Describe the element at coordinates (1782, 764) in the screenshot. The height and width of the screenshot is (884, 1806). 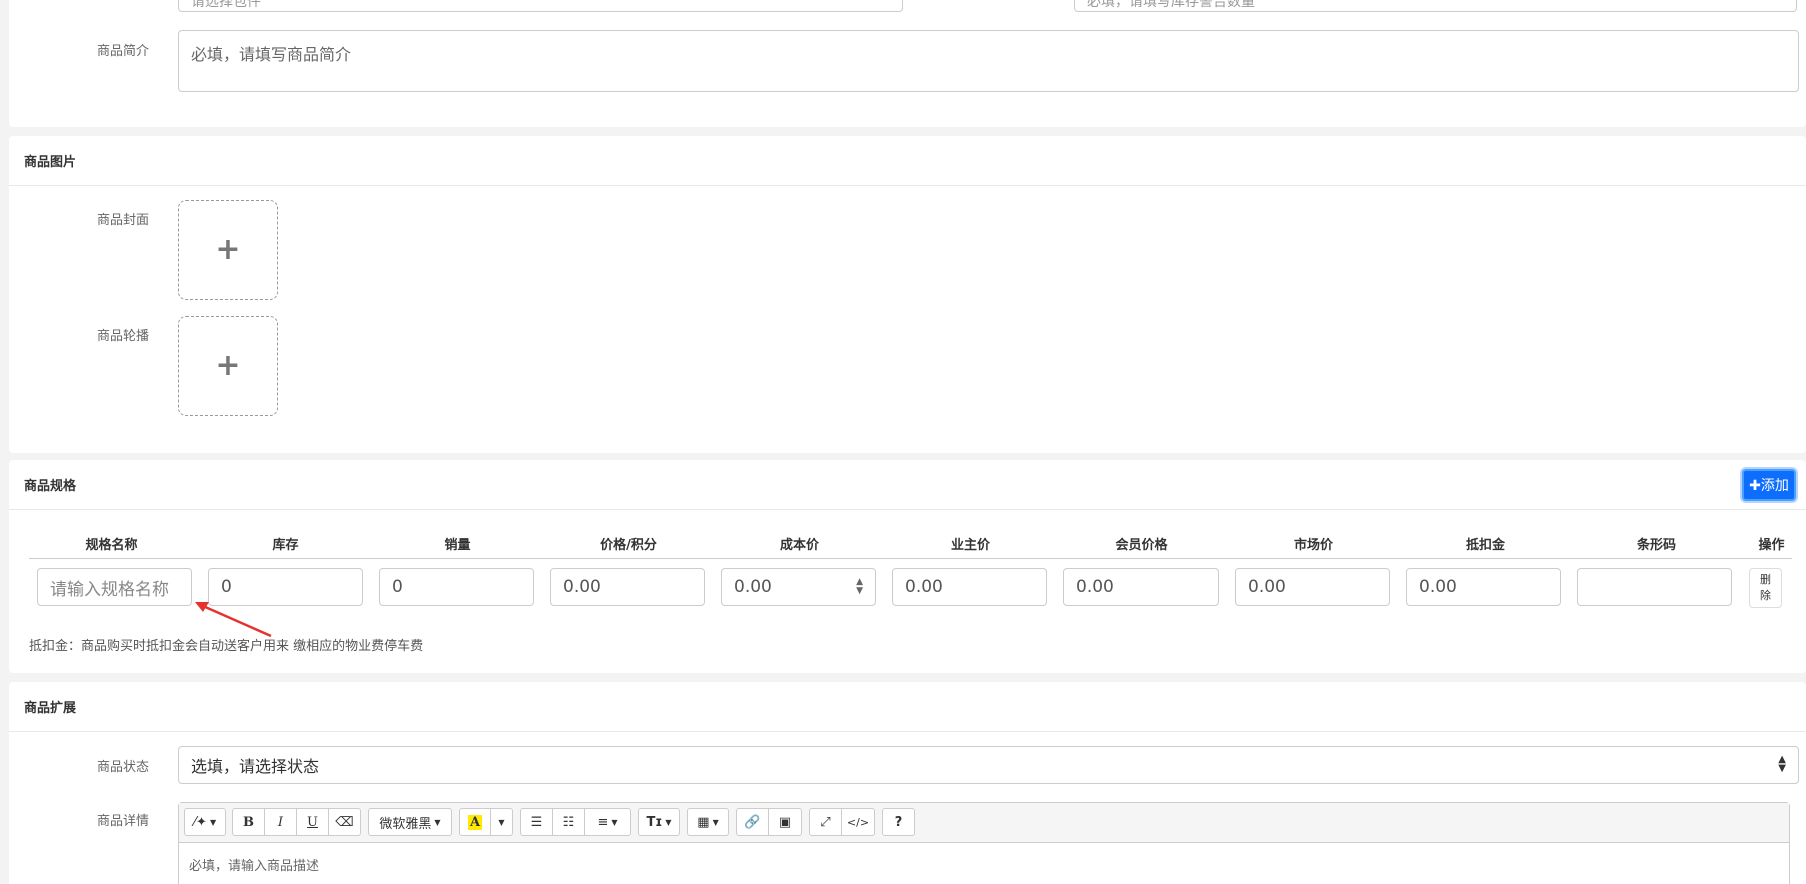
I see `select-arrows-icon: ▲ ▼` at that location.